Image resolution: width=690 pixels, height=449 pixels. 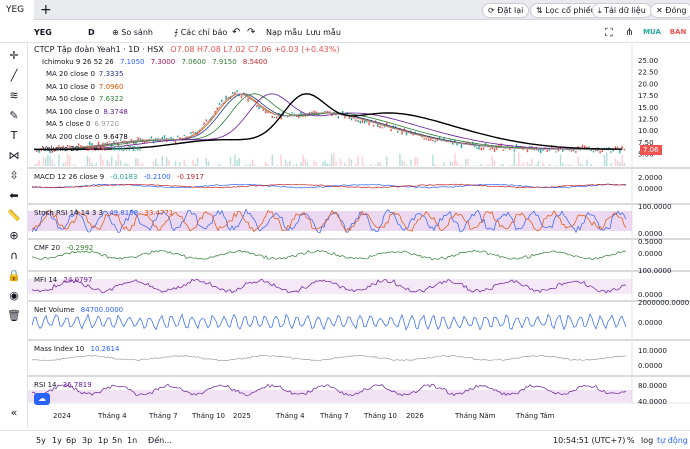 I want to click on fullscreen-icon: ⛶, so click(x=609, y=32).